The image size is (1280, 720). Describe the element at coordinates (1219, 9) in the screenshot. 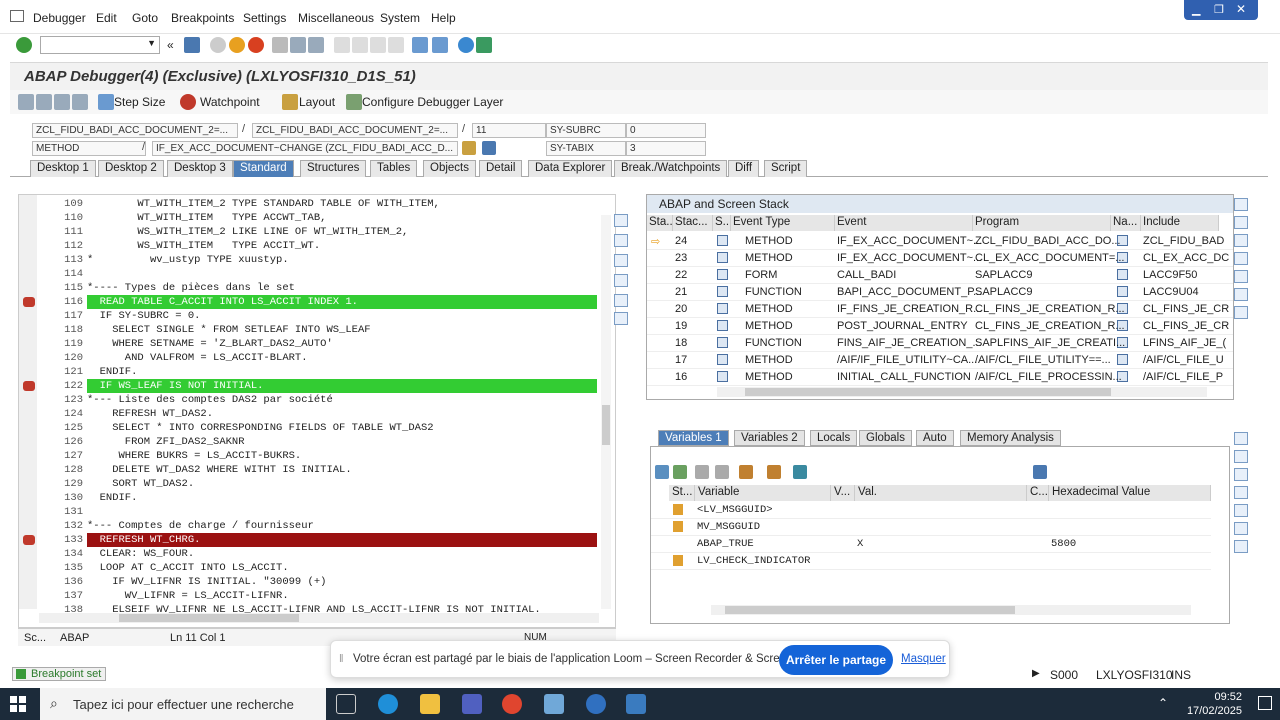

I see `maximize-icon: ❐` at that location.